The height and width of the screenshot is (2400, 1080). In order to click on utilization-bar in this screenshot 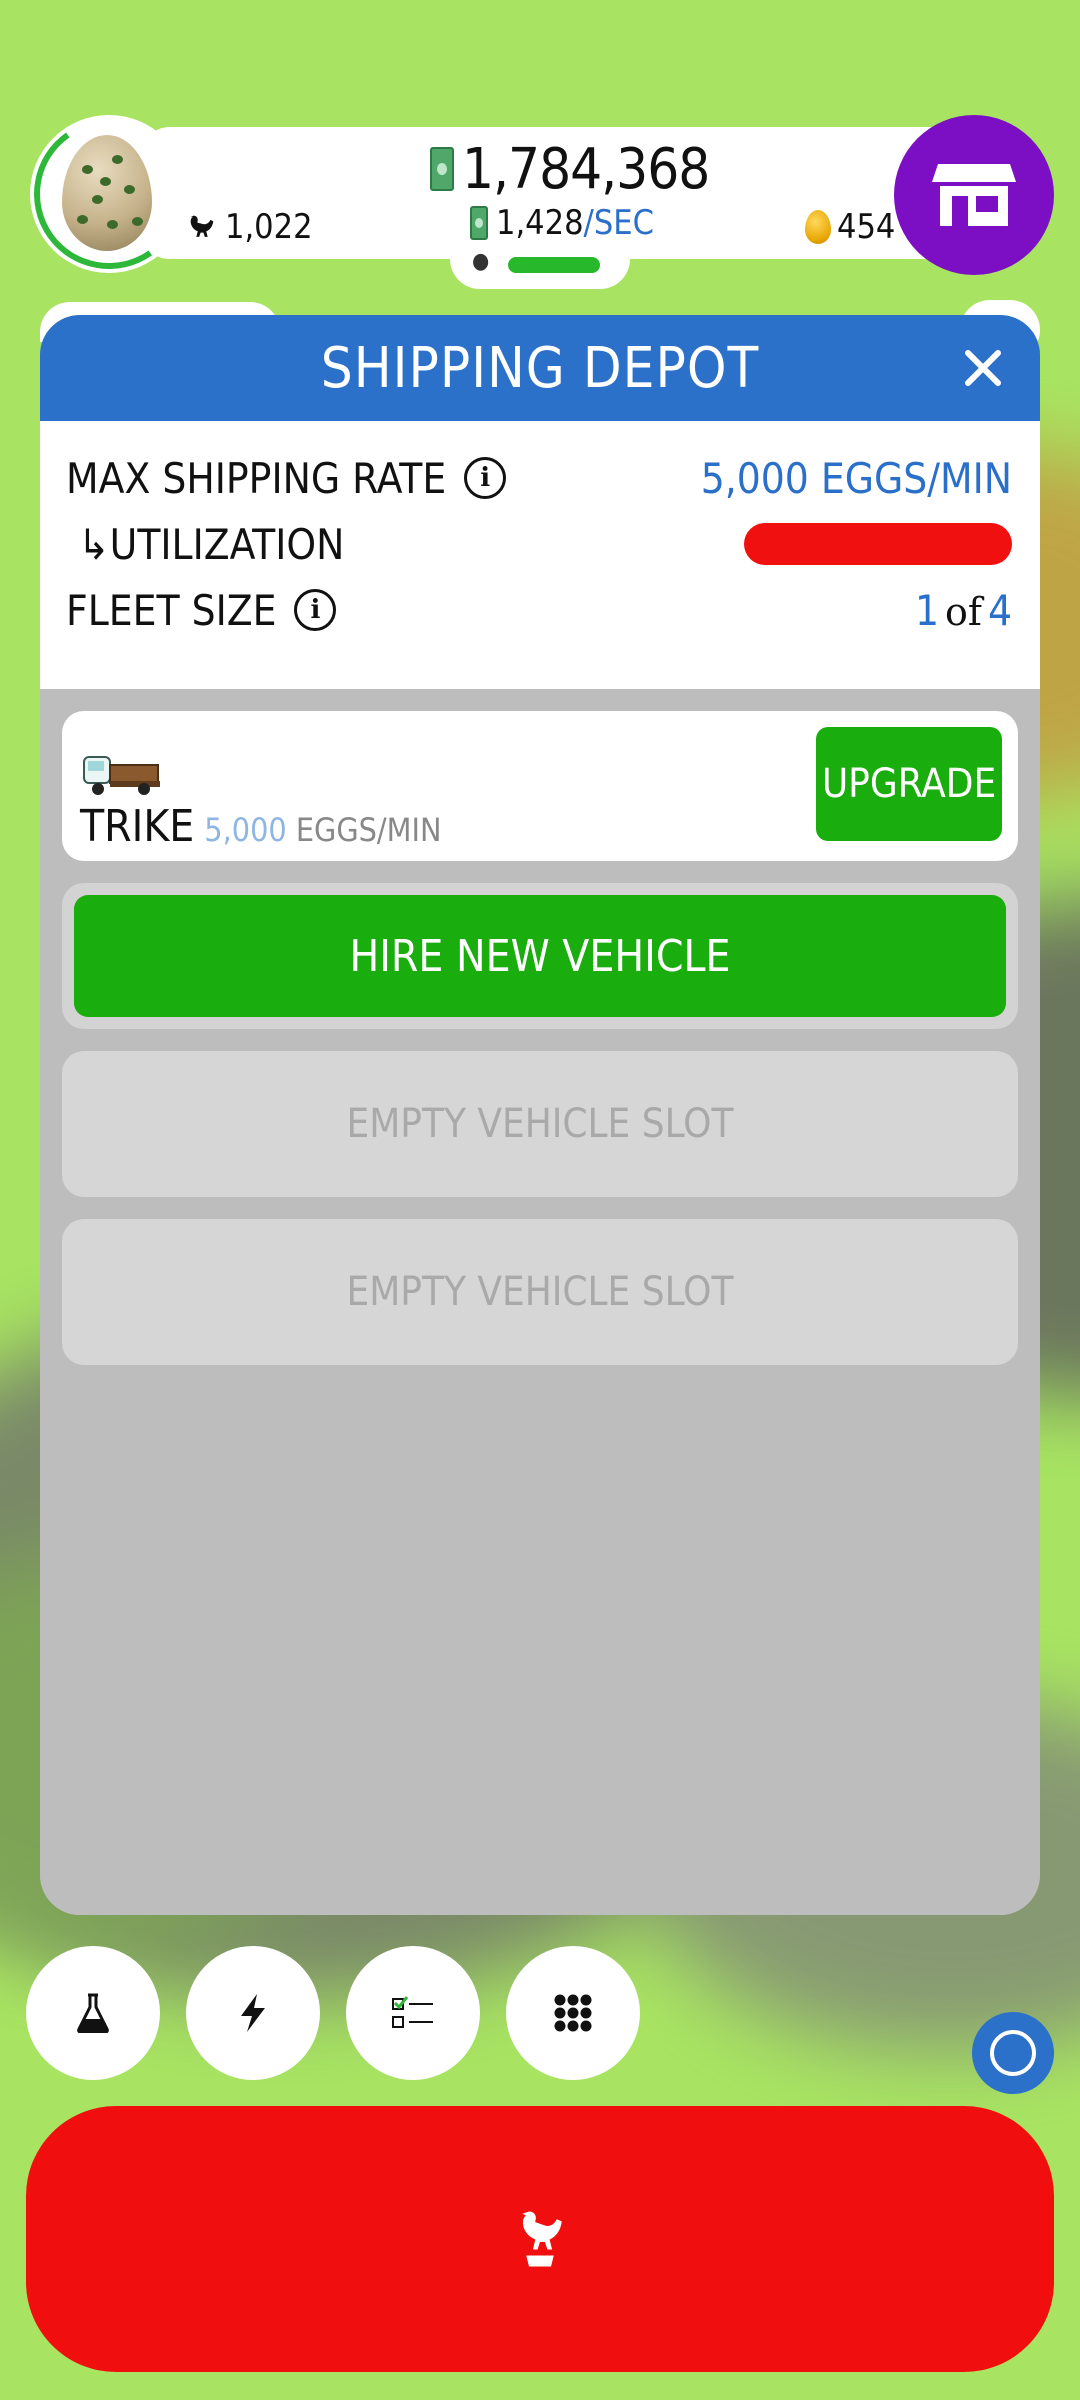, I will do `click(878, 544)`.